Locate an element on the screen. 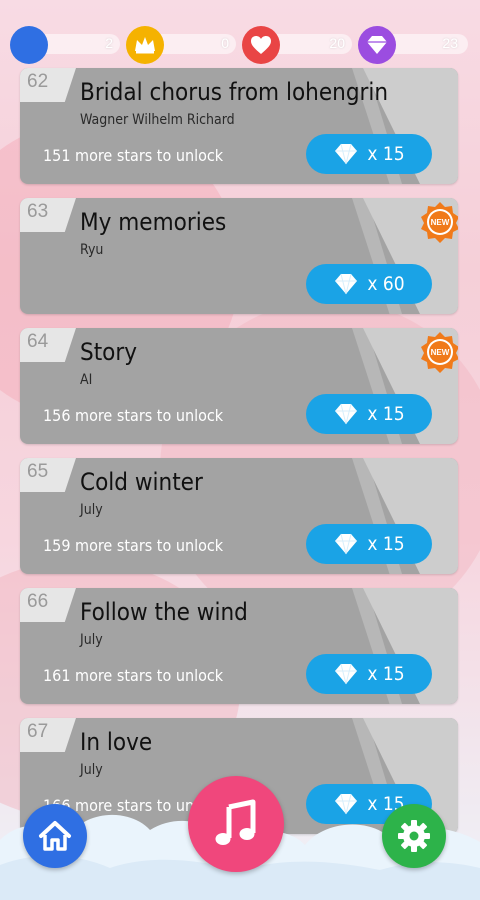 This screenshot has height=900, width=480. home-icon is located at coordinates (55, 836).